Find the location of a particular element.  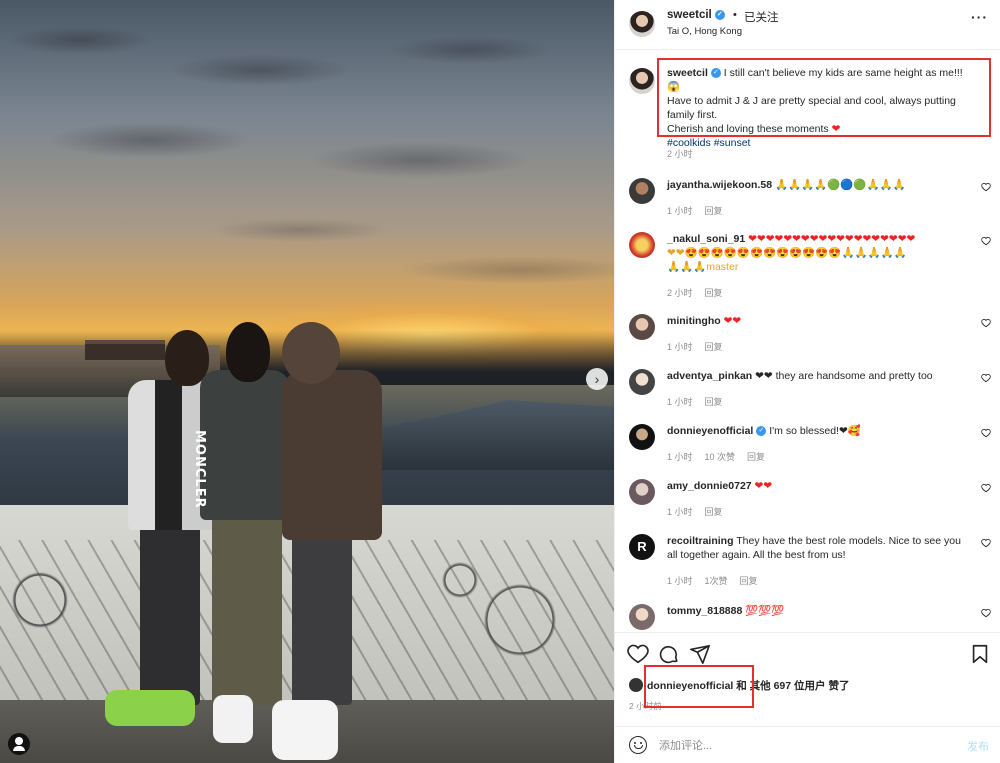

person-right-legs is located at coordinates (322, 620).